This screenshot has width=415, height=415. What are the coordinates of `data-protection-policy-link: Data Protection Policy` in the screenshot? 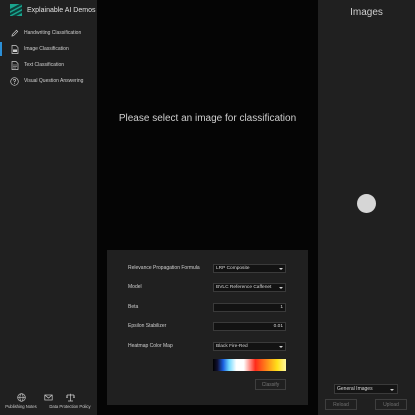 It's located at (70, 399).